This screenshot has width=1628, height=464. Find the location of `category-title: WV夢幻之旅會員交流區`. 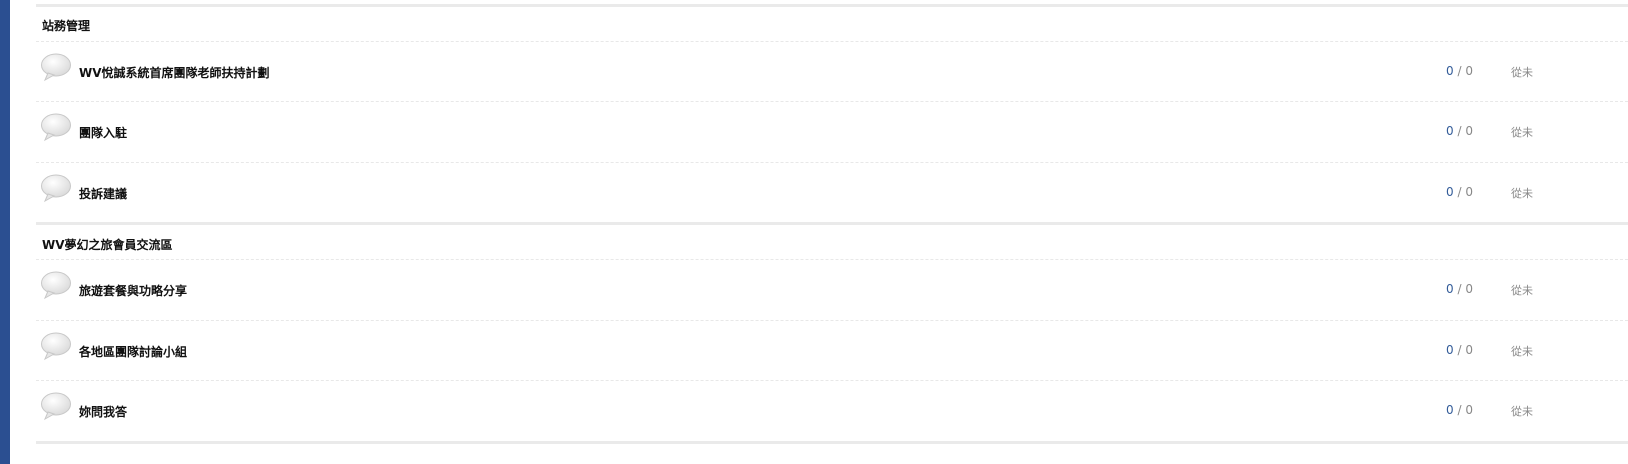

category-title: WV夢幻之旅會員交流區 is located at coordinates (107, 245).